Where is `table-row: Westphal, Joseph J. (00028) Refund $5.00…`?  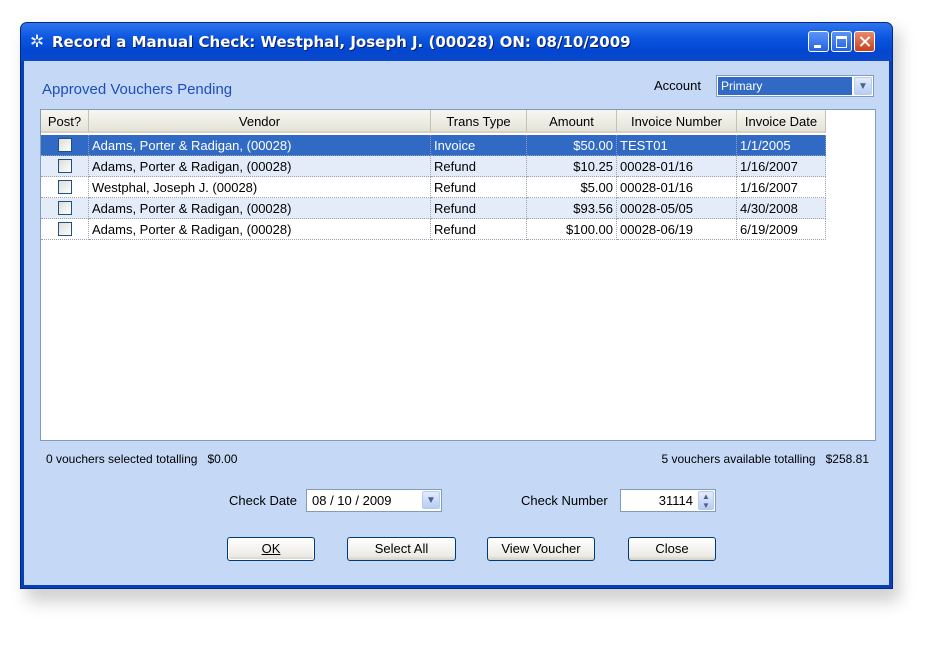 table-row: Westphal, Joseph J. (00028) Refund $5.00… is located at coordinates (433, 187).